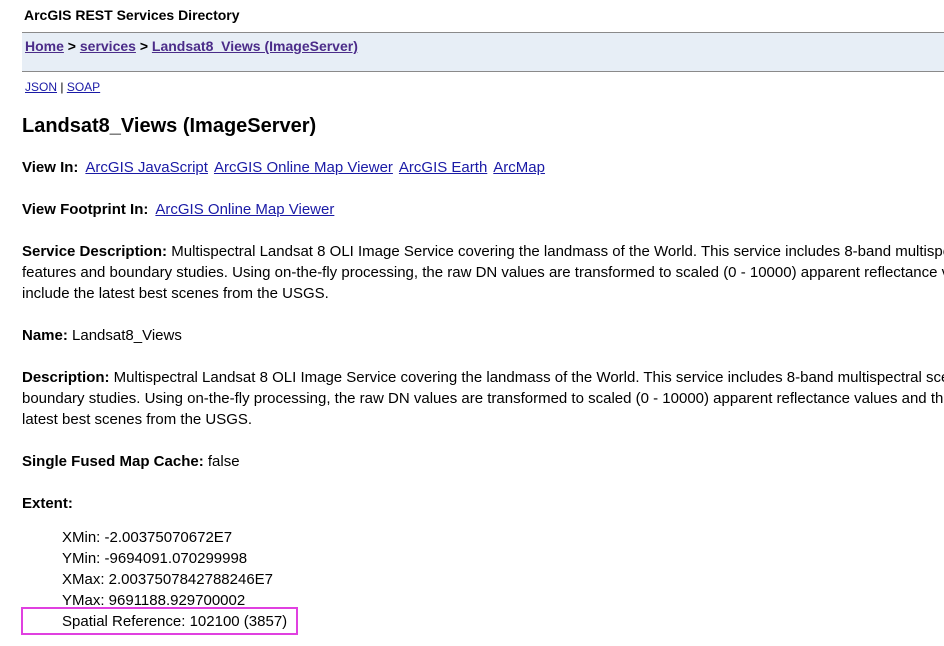 Image resolution: width=944 pixels, height=646 pixels. Describe the element at coordinates (168, 579) in the screenshot. I see `extent-xmax: XMax: 2.0037507842788246E7` at that location.